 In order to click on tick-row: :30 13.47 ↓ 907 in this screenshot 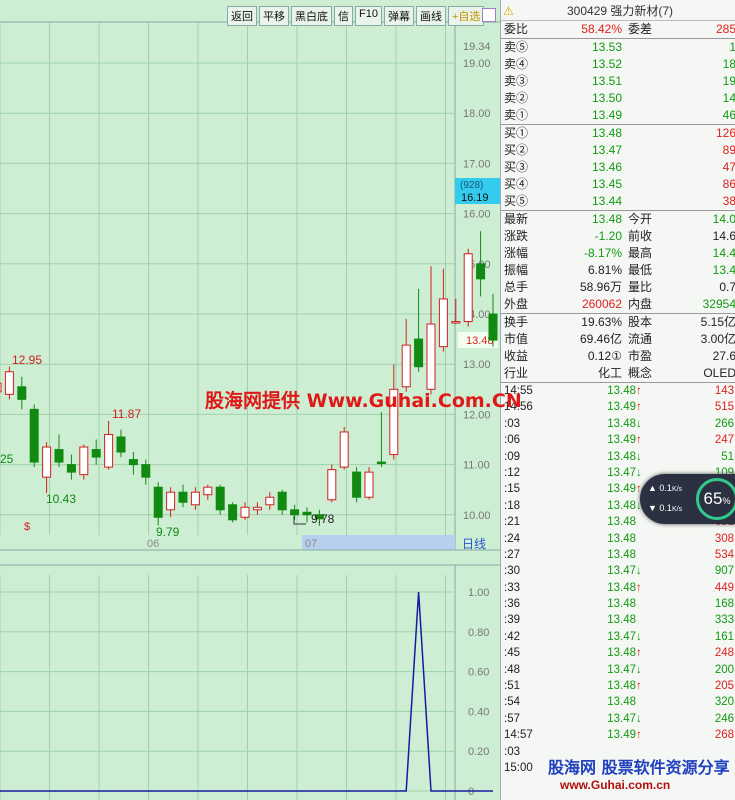, I will do `click(618, 571)`.